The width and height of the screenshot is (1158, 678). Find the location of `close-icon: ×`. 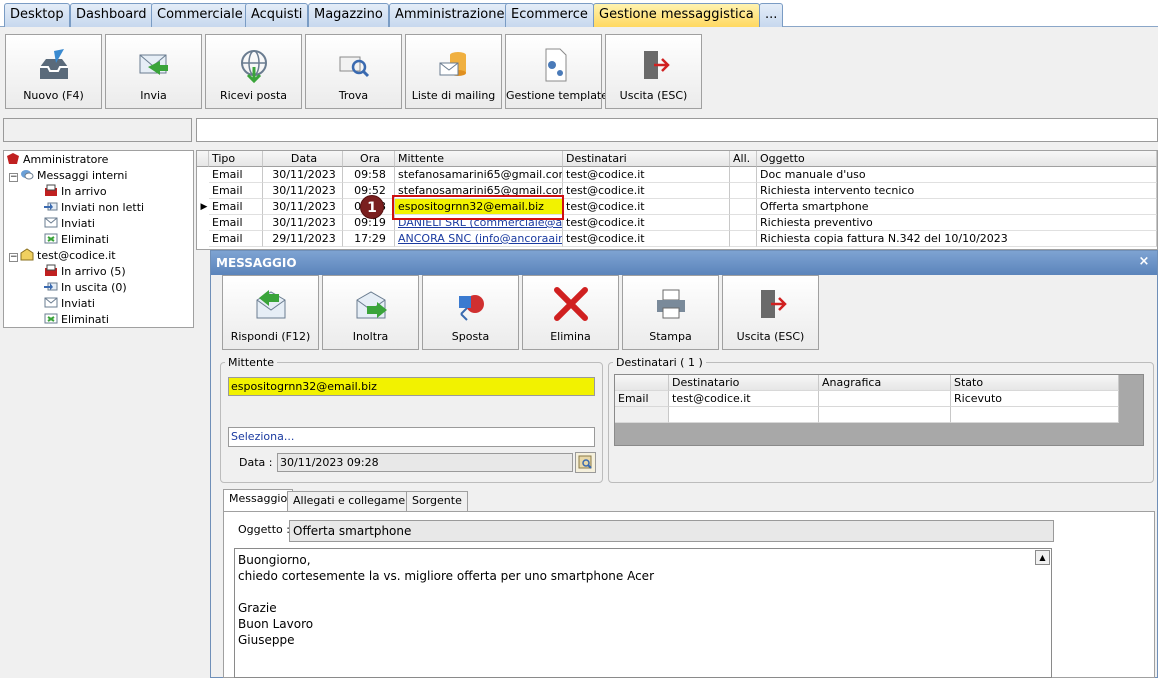

close-icon: × is located at coordinates (1144, 262).